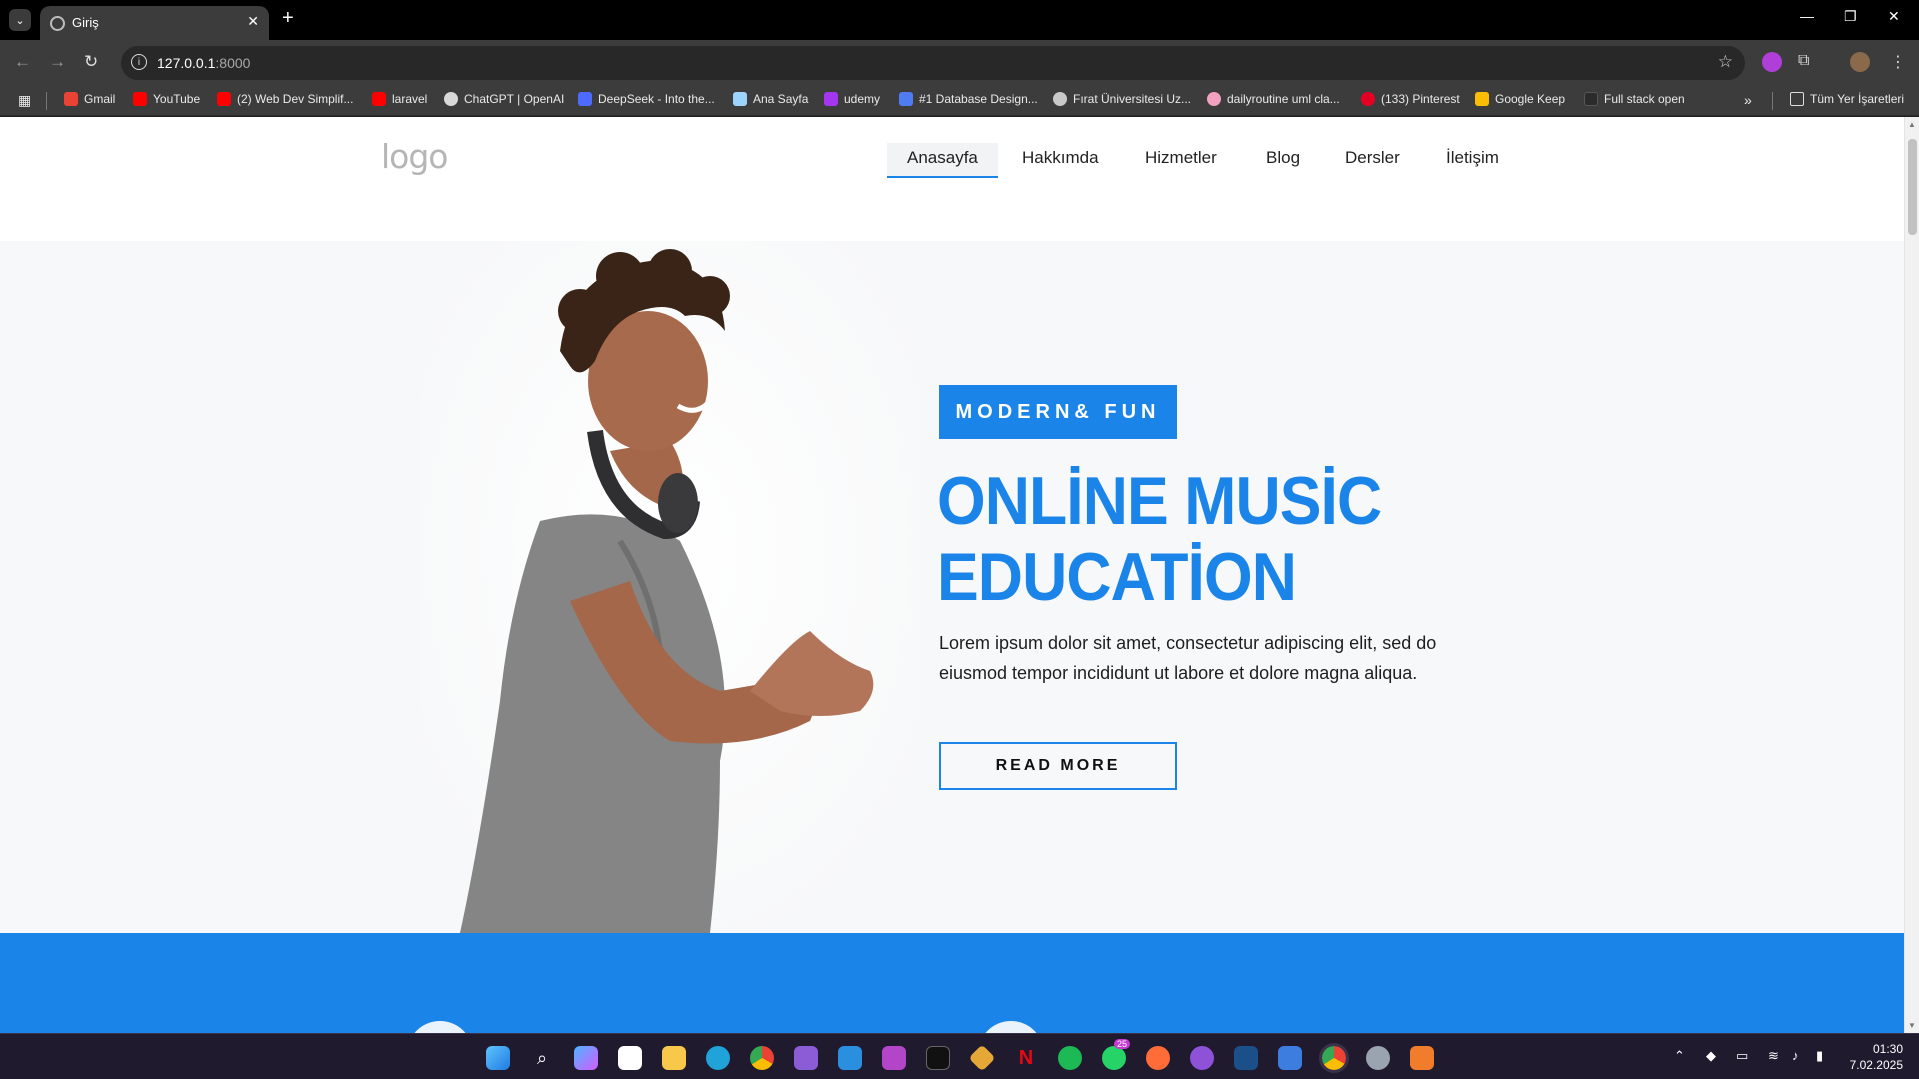 This screenshot has width=1919, height=1079. Describe the element at coordinates (1772, 62) in the screenshot. I see `extension-icon` at that location.